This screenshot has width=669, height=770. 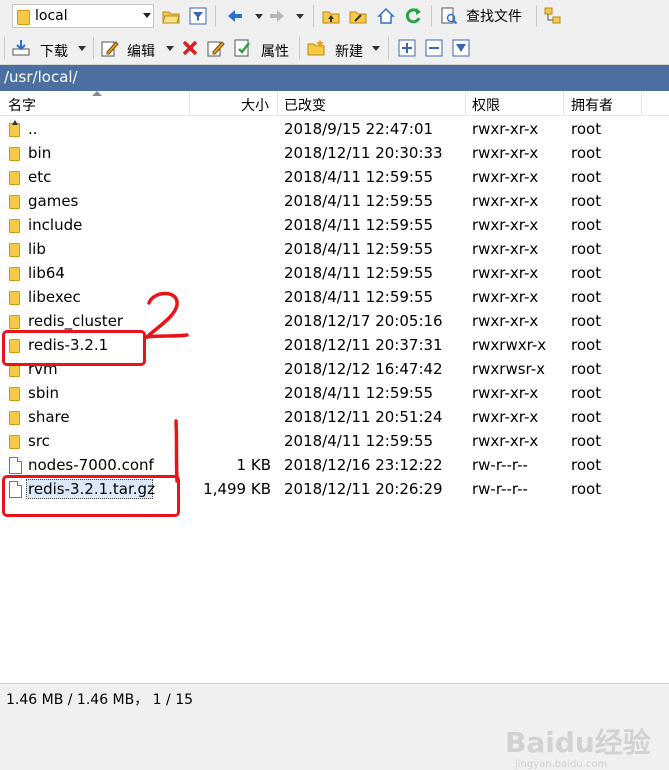 What do you see at coordinates (171, 16) in the screenshot?
I see `open-folder-icon` at bounding box center [171, 16].